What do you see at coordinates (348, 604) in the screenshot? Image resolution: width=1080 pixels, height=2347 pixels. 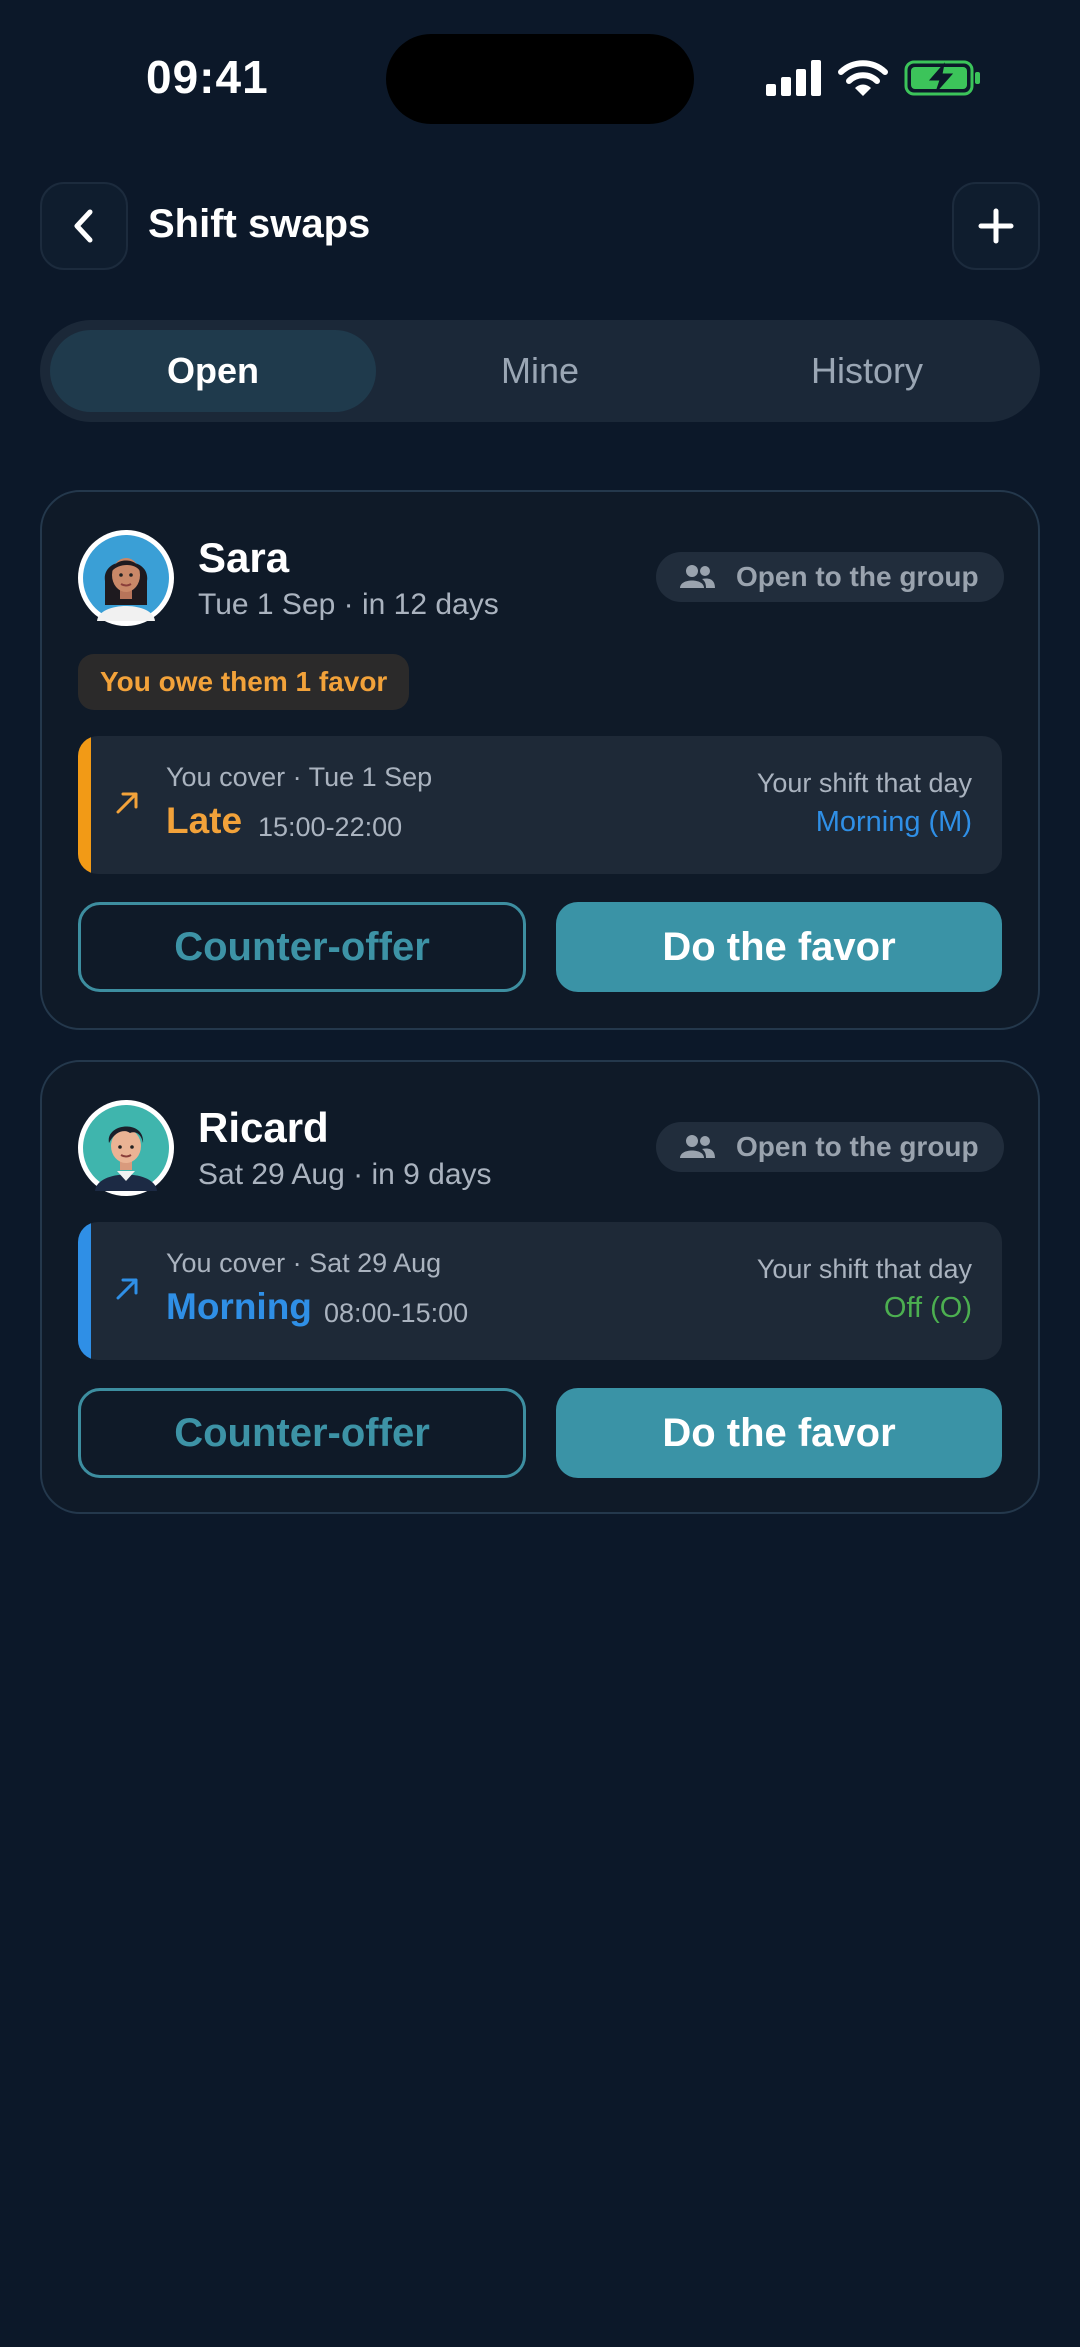 I see `swap-date: Tue 1 Sep · in 12 days` at bounding box center [348, 604].